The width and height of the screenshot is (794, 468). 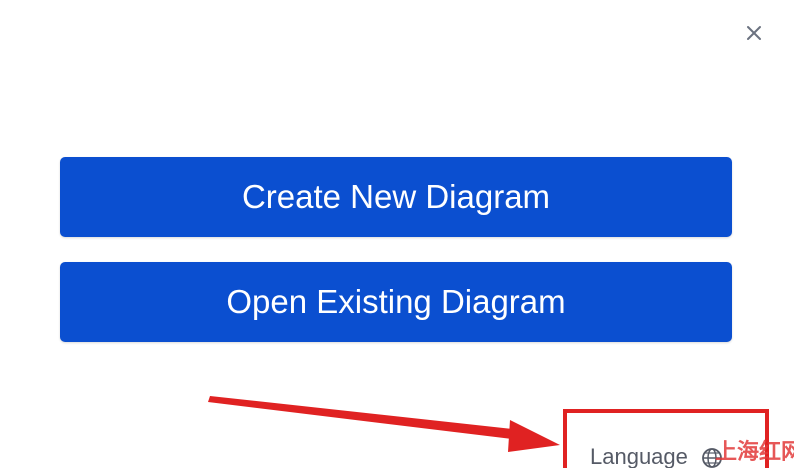 I want to click on annotation-arrow-shaft, so click(x=365, y=418).